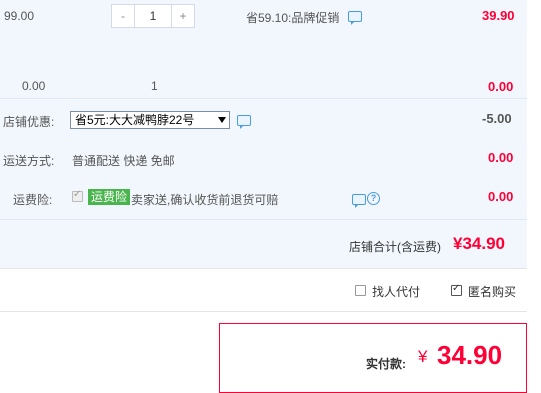 This screenshot has width=541, height=393. Describe the element at coordinates (123, 161) in the screenshot. I see `shipping-options: 普通配送 快递 免邮` at that location.